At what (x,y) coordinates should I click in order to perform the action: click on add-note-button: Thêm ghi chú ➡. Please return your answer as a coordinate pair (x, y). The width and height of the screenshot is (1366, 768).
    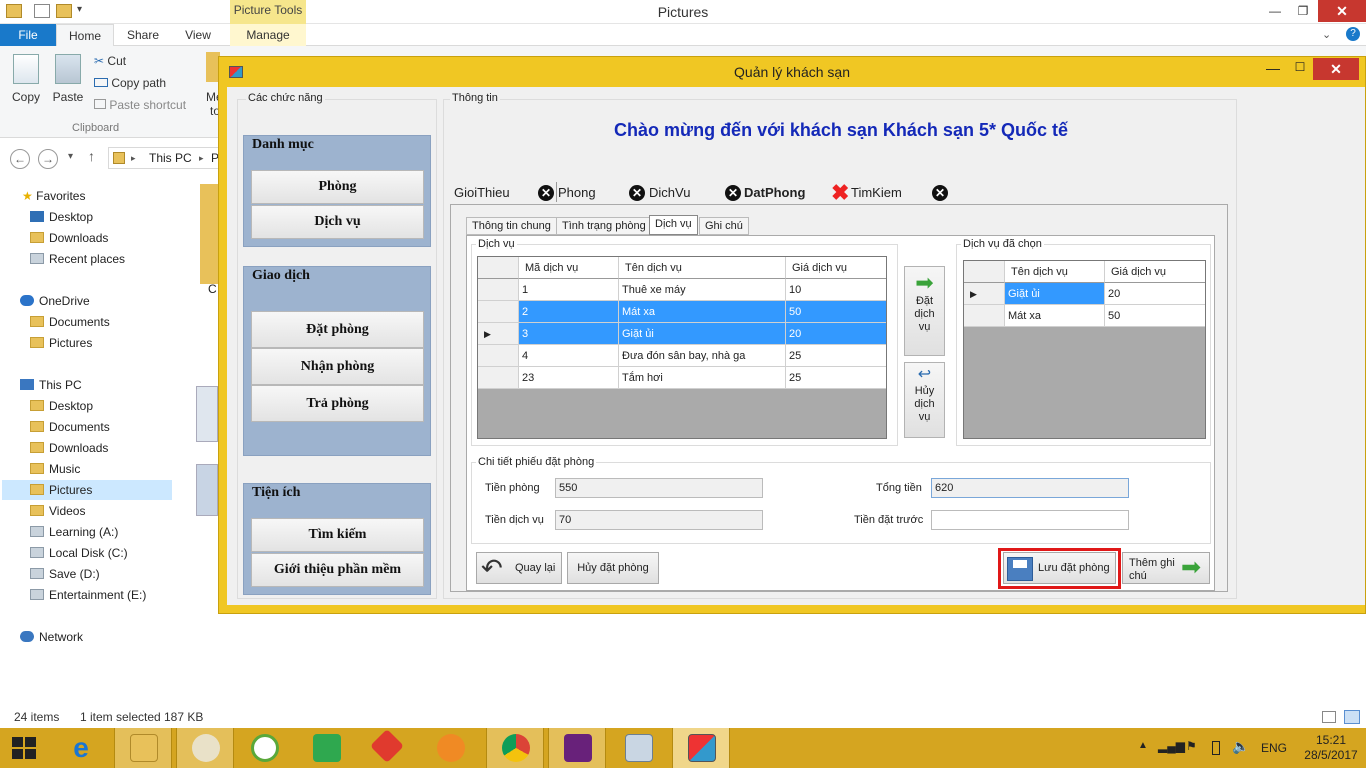
    Looking at the image, I should click on (1166, 568).